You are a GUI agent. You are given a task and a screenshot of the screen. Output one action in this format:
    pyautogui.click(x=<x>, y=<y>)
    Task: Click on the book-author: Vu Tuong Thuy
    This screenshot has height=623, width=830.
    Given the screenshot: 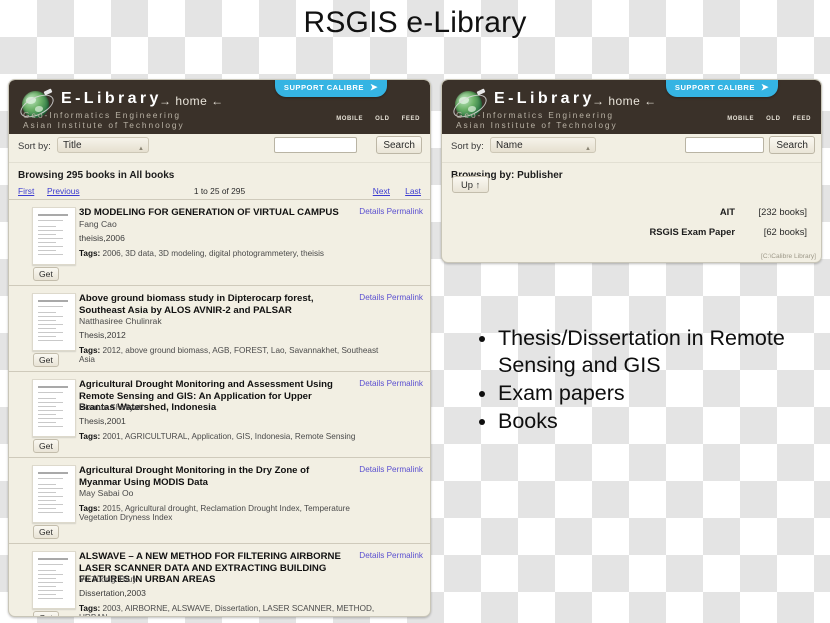 What is the action you would take?
    pyautogui.click(x=108, y=579)
    